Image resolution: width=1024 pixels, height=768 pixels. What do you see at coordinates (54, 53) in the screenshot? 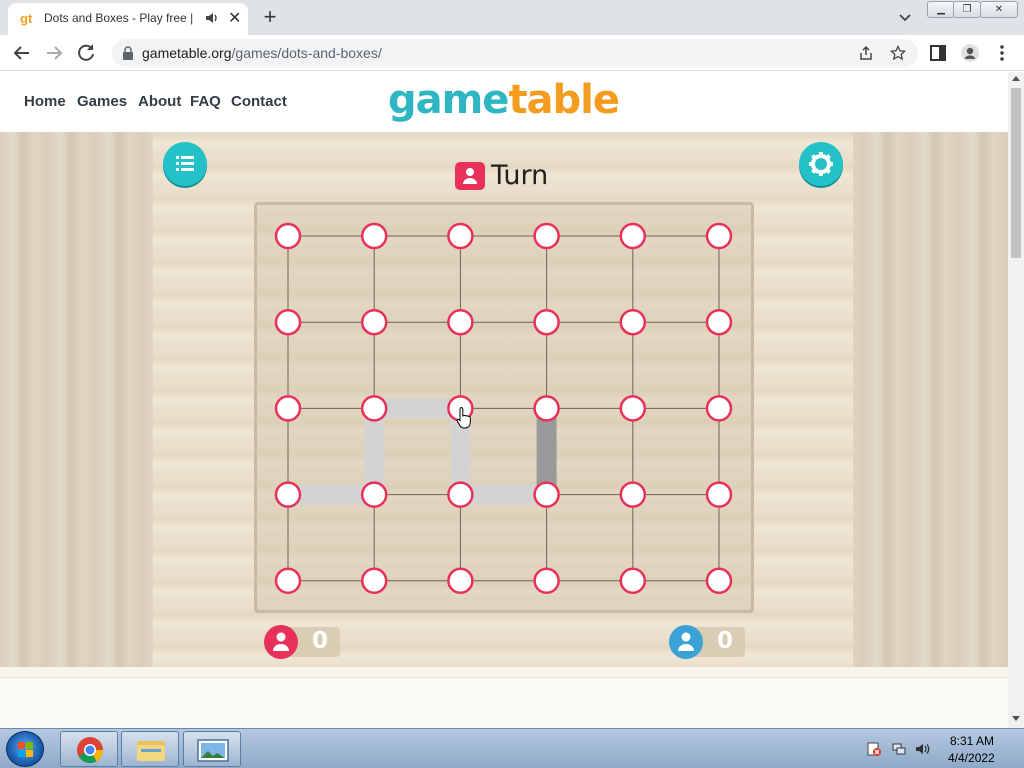
I see `forward-arrow-icon` at bounding box center [54, 53].